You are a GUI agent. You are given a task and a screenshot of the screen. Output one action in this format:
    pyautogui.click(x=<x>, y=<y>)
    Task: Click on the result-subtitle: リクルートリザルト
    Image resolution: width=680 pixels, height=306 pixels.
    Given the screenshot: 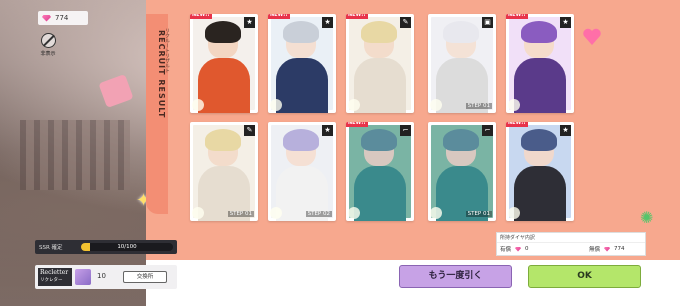 What is the action you would take?
    pyautogui.click(x=167, y=50)
    